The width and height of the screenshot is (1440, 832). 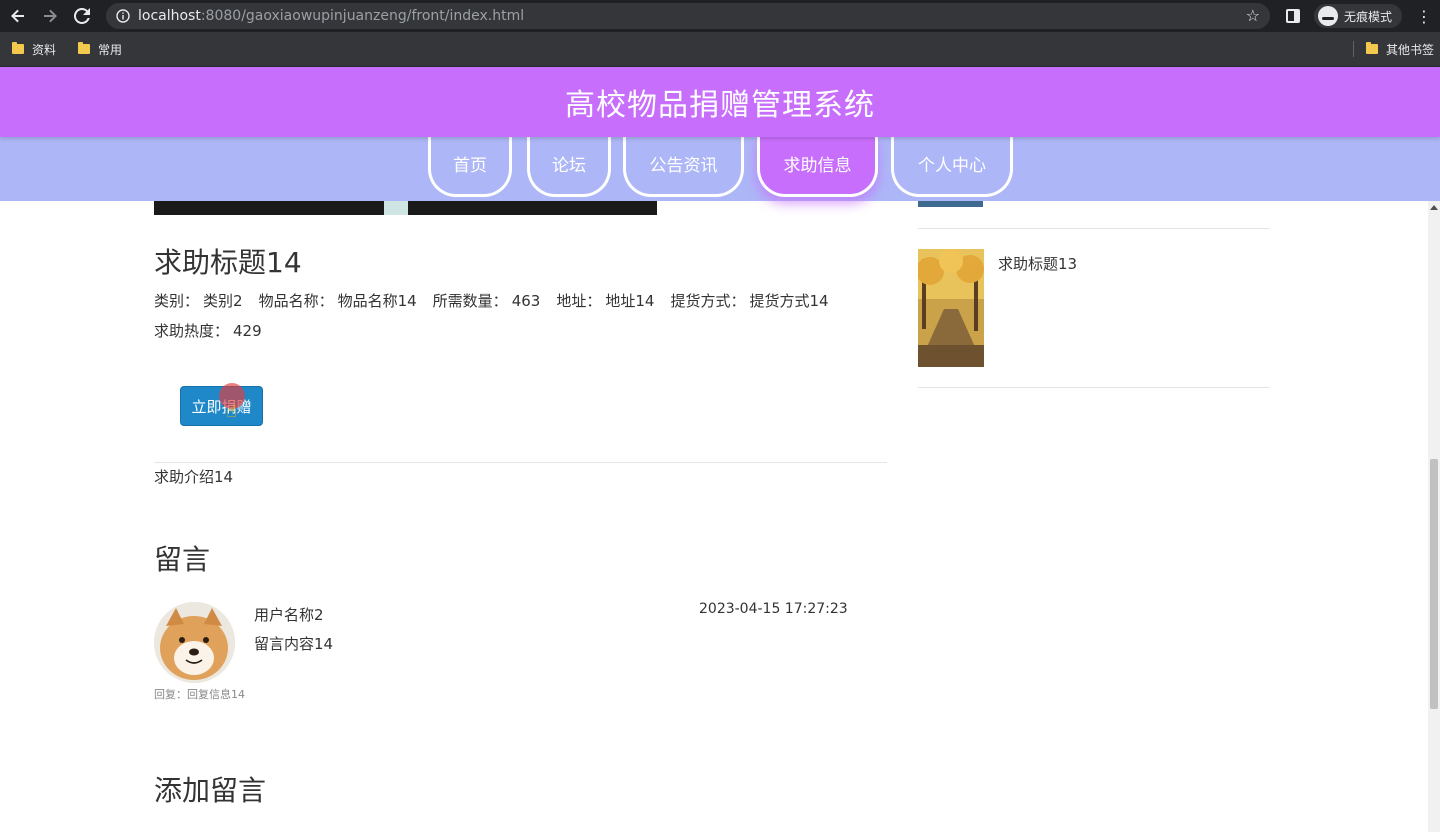 I want to click on bookmarks-separator, so click(x=1353, y=49).